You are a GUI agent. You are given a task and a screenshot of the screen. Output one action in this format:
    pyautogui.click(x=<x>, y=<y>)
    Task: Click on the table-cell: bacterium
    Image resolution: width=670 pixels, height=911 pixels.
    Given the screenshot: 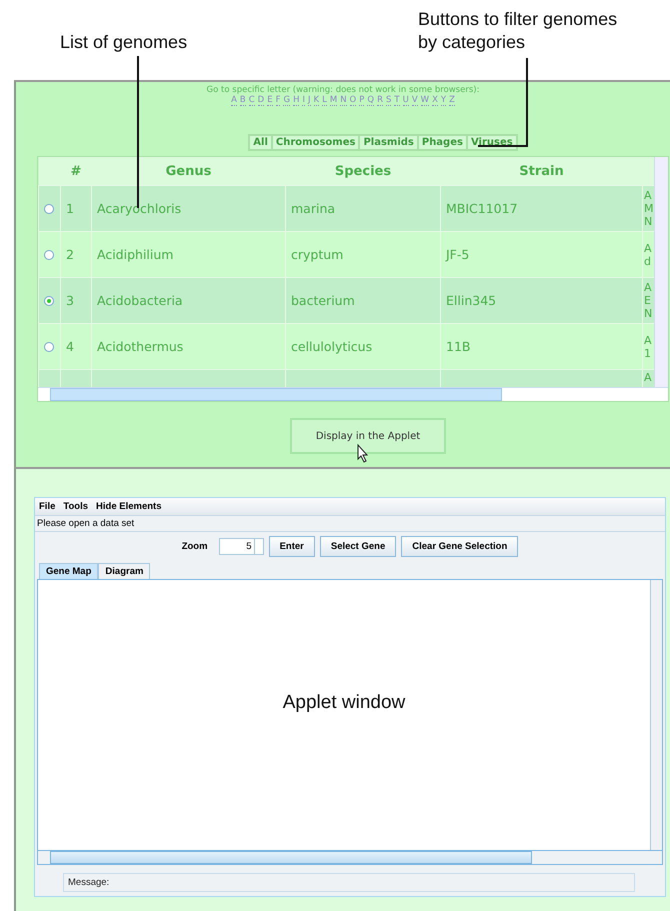 What is the action you would take?
    pyautogui.click(x=363, y=301)
    